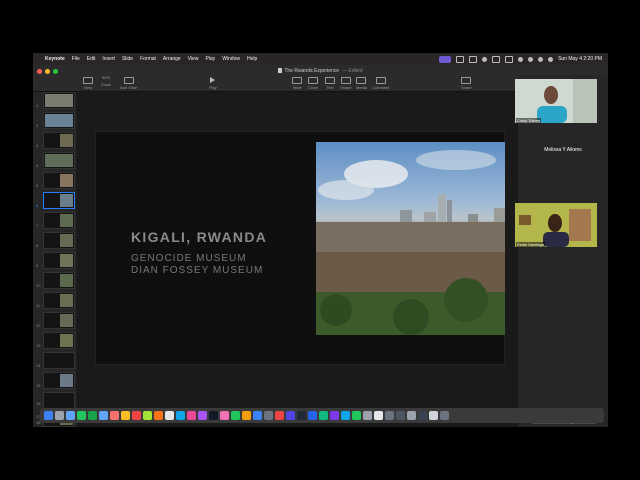 This screenshot has width=640, height=480. Describe the element at coordinates (199, 237) in the screenshot. I see `slide-title: KIGALI, RWANDA` at that location.